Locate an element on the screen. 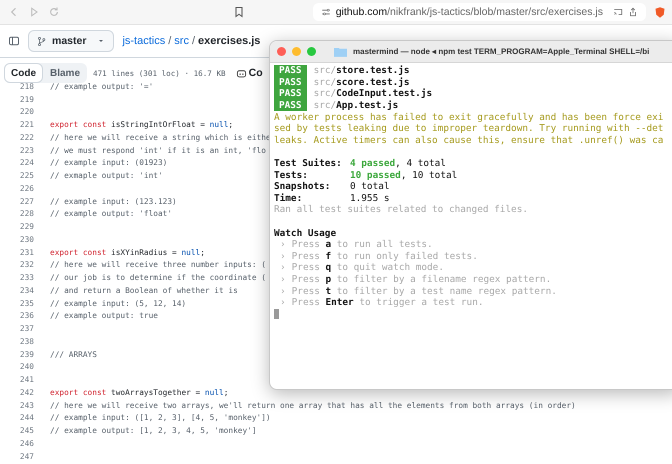 This screenshot has height=464, width=672. robot-icon is located at coordinates (241, 73).